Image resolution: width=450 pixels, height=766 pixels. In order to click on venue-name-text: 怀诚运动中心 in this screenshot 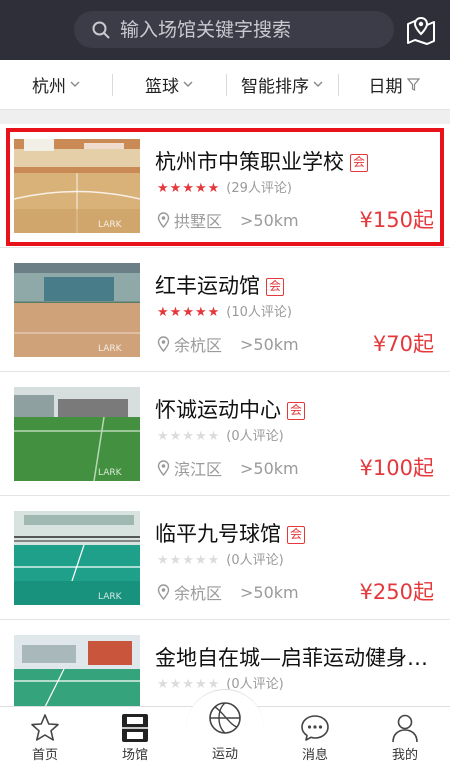, I will do `click(218, 410)`.